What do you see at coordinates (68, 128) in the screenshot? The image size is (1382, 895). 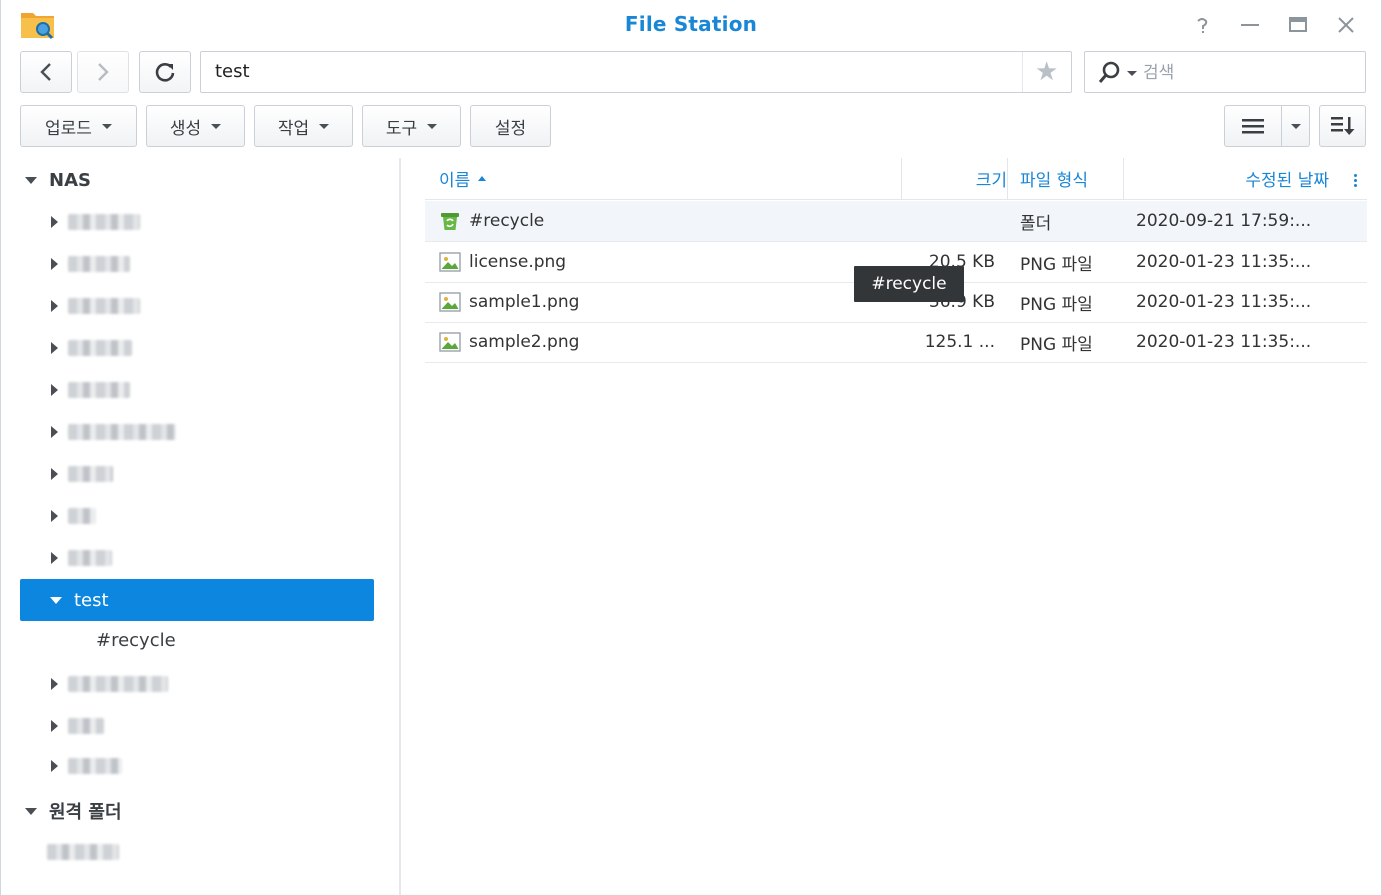 I see `upload-label: 업로드` at bounding box center [68, 128].